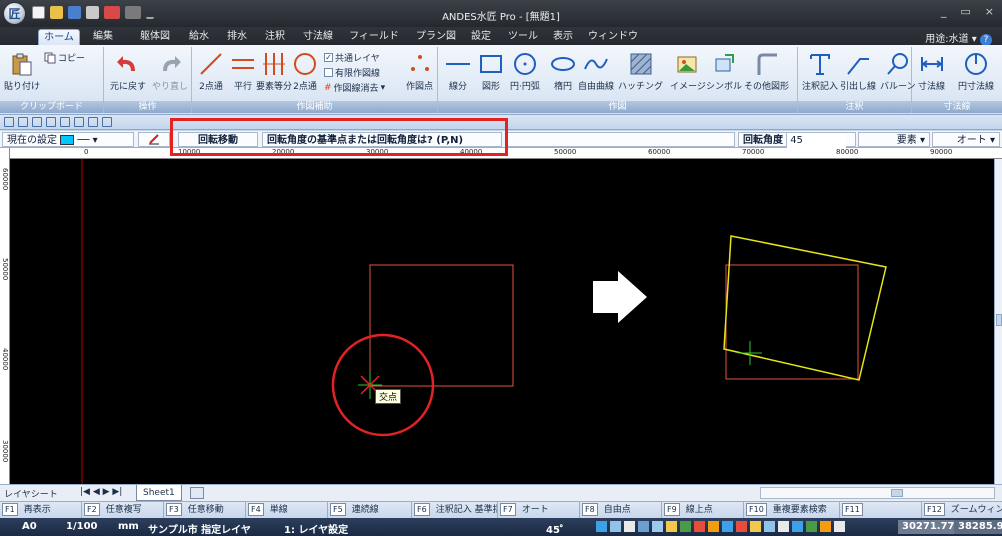 The image size is (1002, 536). Describe the element at coordinates (805, 308) in the screenshot. I see `rotated-rectangle` at that location.